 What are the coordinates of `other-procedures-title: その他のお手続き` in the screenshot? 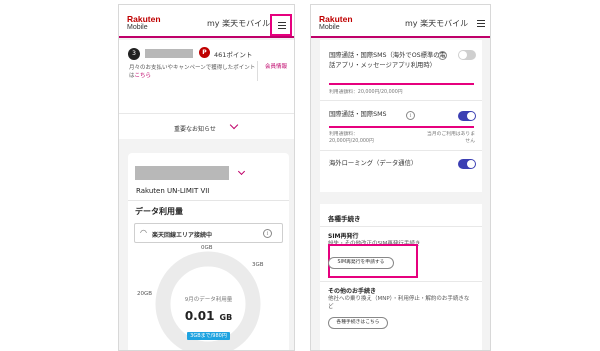 It's located at (352, 291).